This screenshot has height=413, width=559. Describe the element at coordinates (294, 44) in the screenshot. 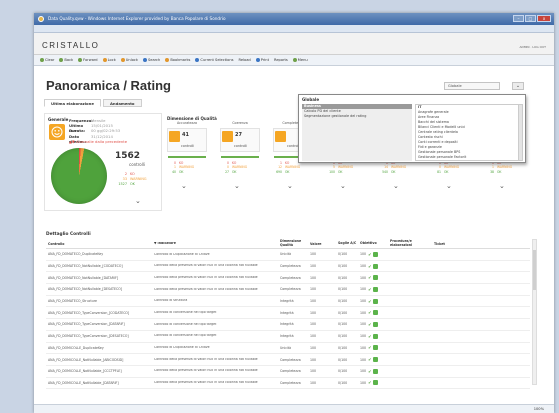

I see `brand-bar: CRISTALLO ADMIN · LOG OUT` at that location.